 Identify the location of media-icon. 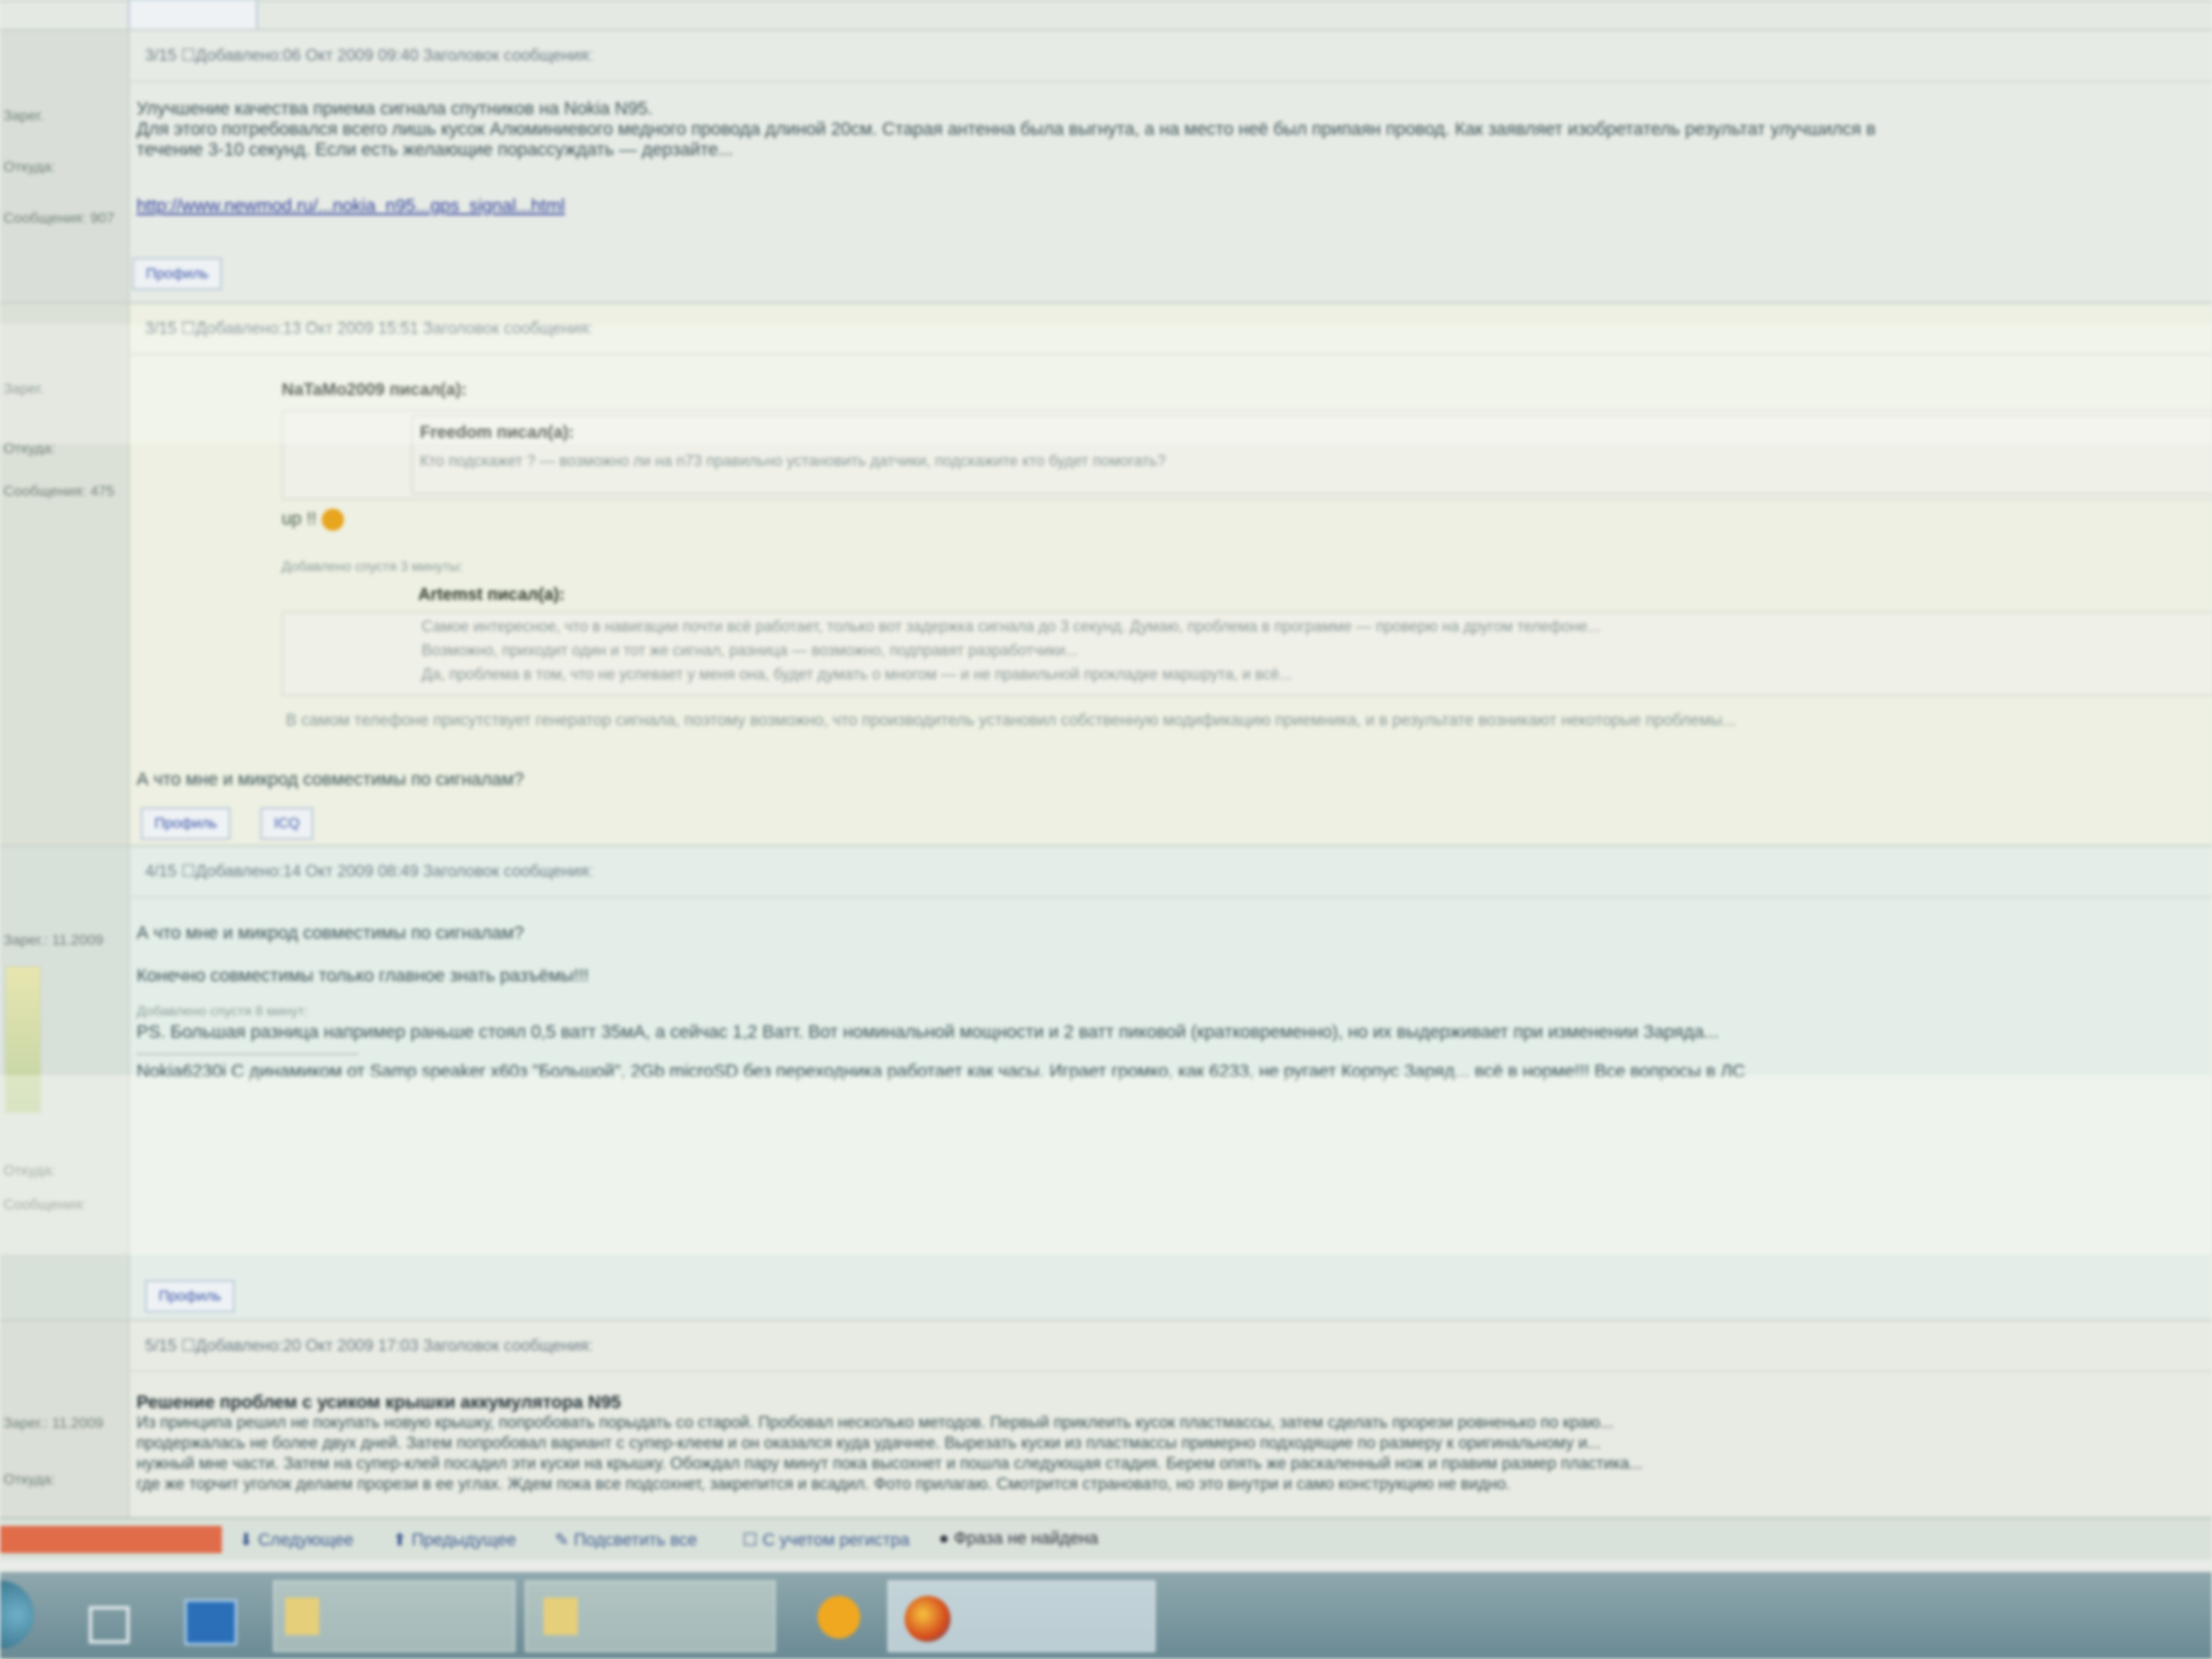
(839, 1617).